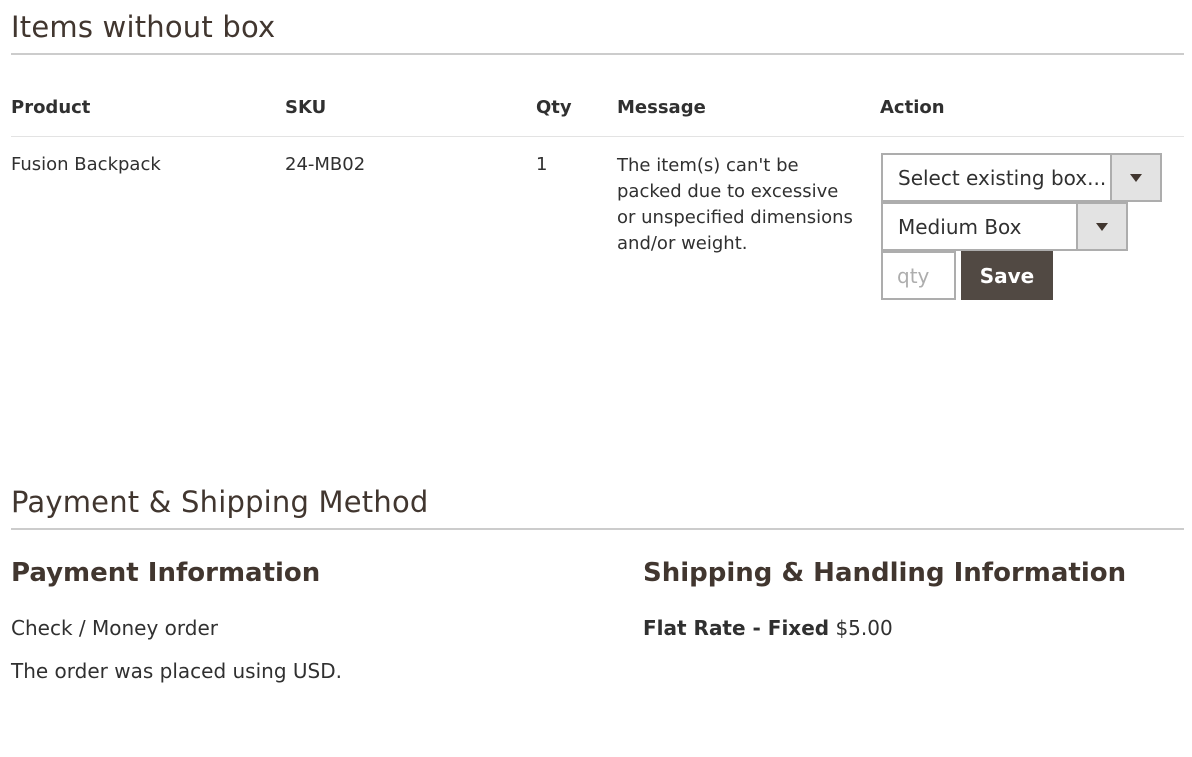 This screenshot has height=757, width=1192. I want to click on shipping-method-label: Flat Rate - Fixed, so click(736, 628).